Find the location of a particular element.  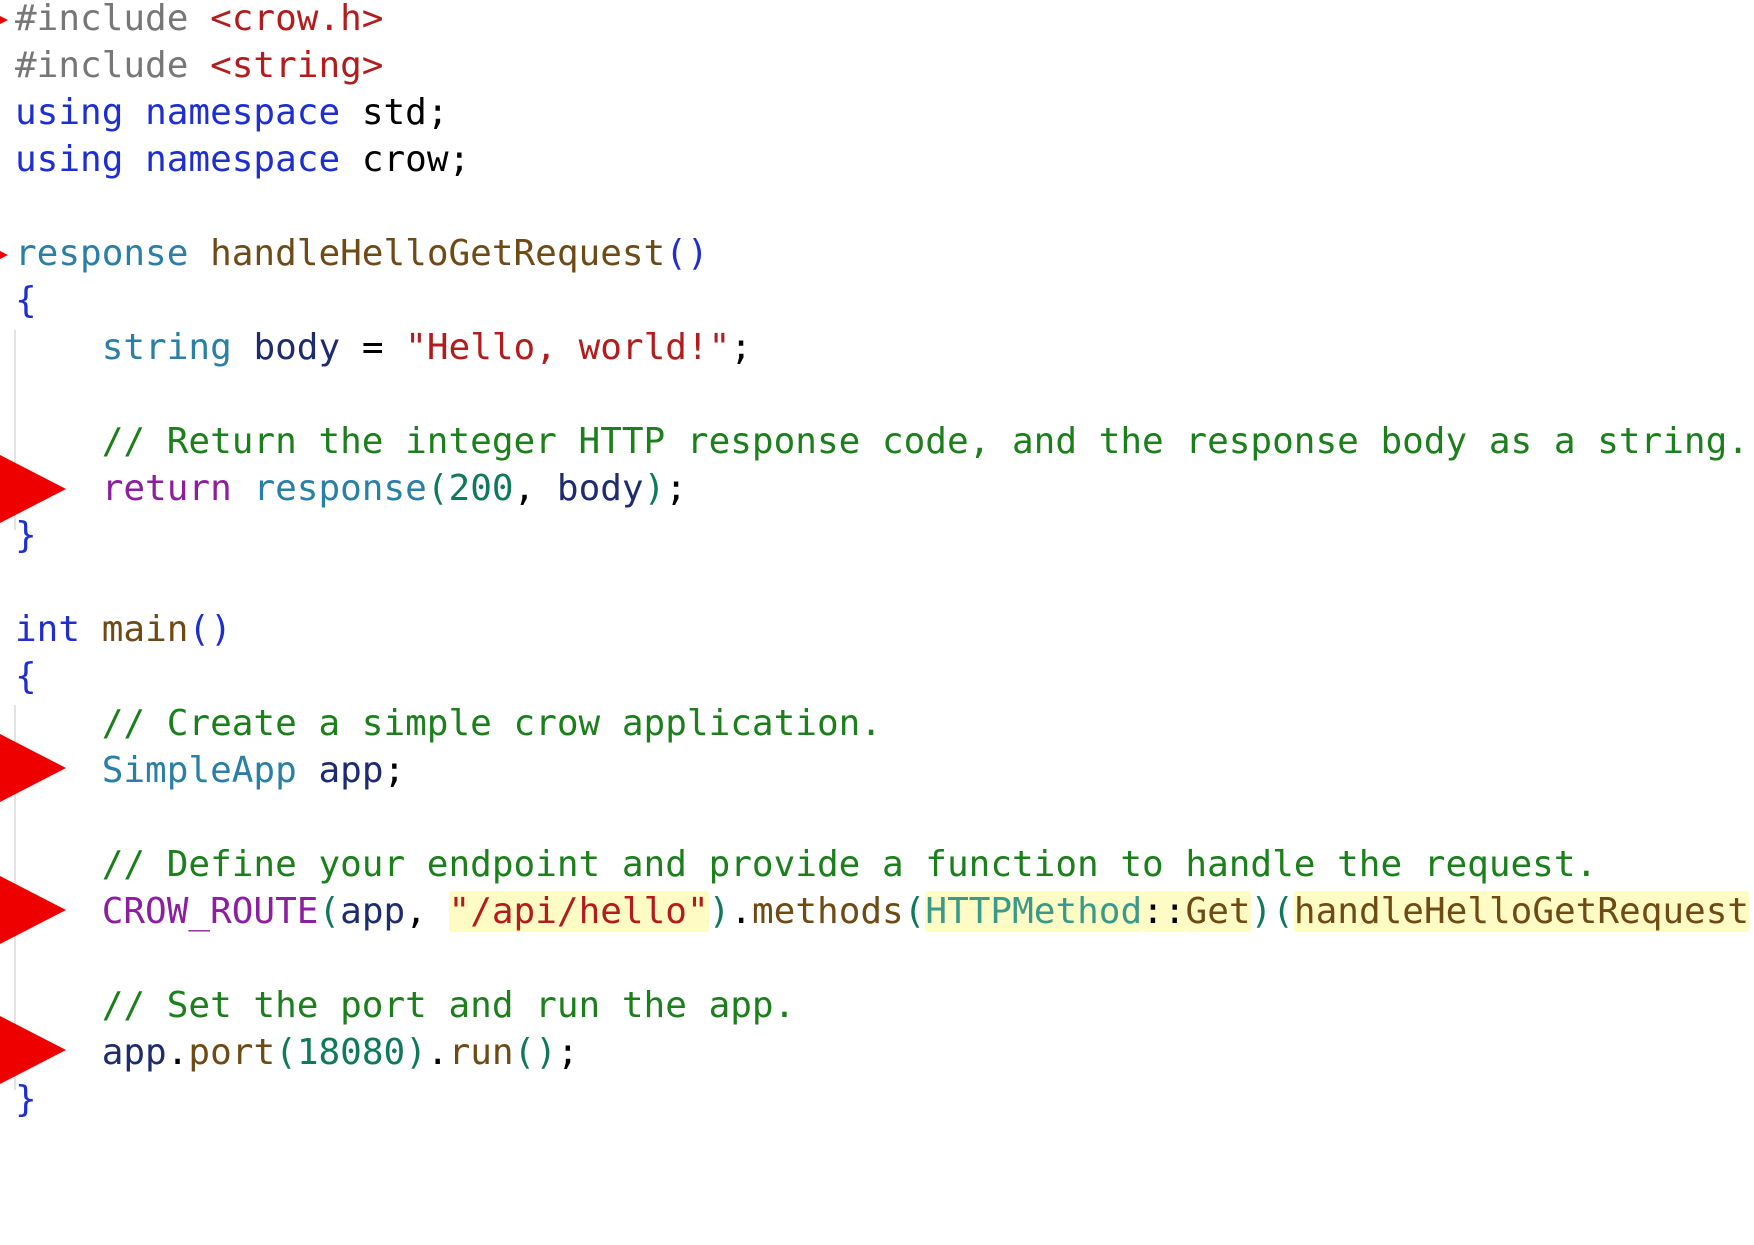

code-line: int main() is located at coordinates (123, 634).